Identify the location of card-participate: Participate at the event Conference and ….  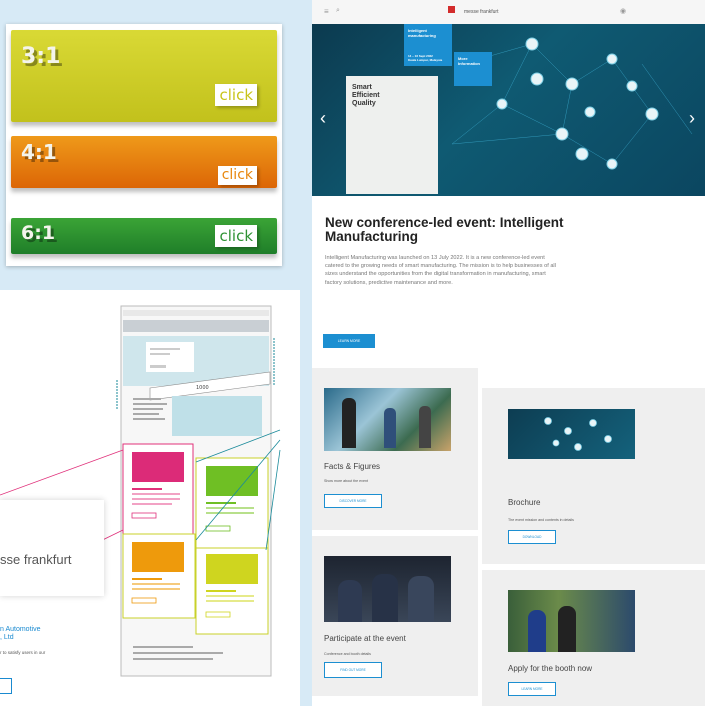
(395, 616).